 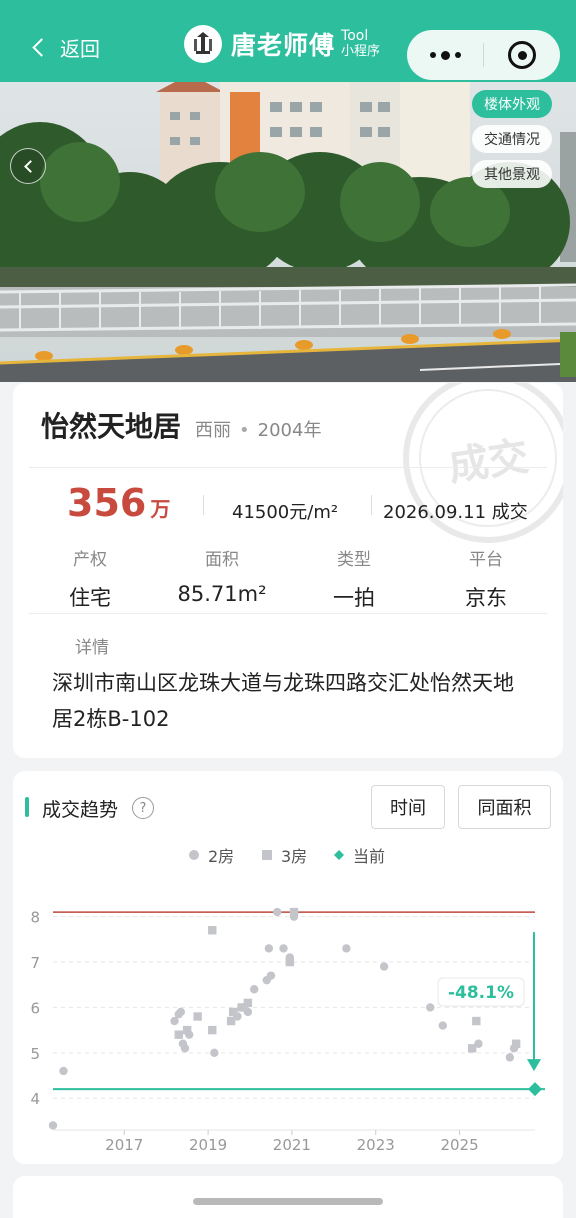 I want to click on x-tick-label: 2021, so click(x=292, y=1145).